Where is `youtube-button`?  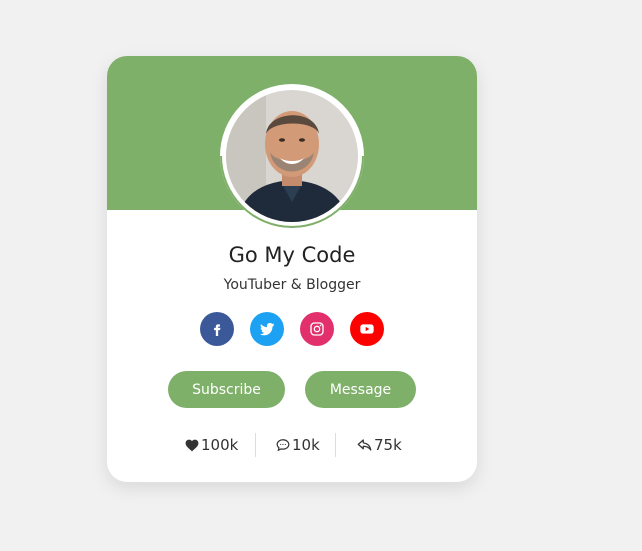 youtube-button is located at coordinates (367, 329).